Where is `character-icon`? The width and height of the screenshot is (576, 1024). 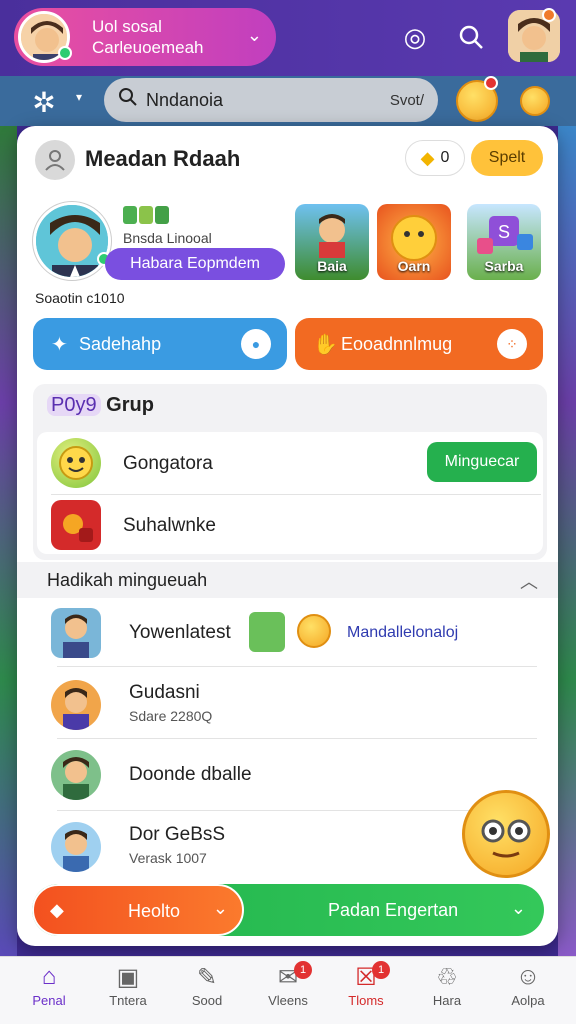 character-icon is located at coordinates (535, 101).